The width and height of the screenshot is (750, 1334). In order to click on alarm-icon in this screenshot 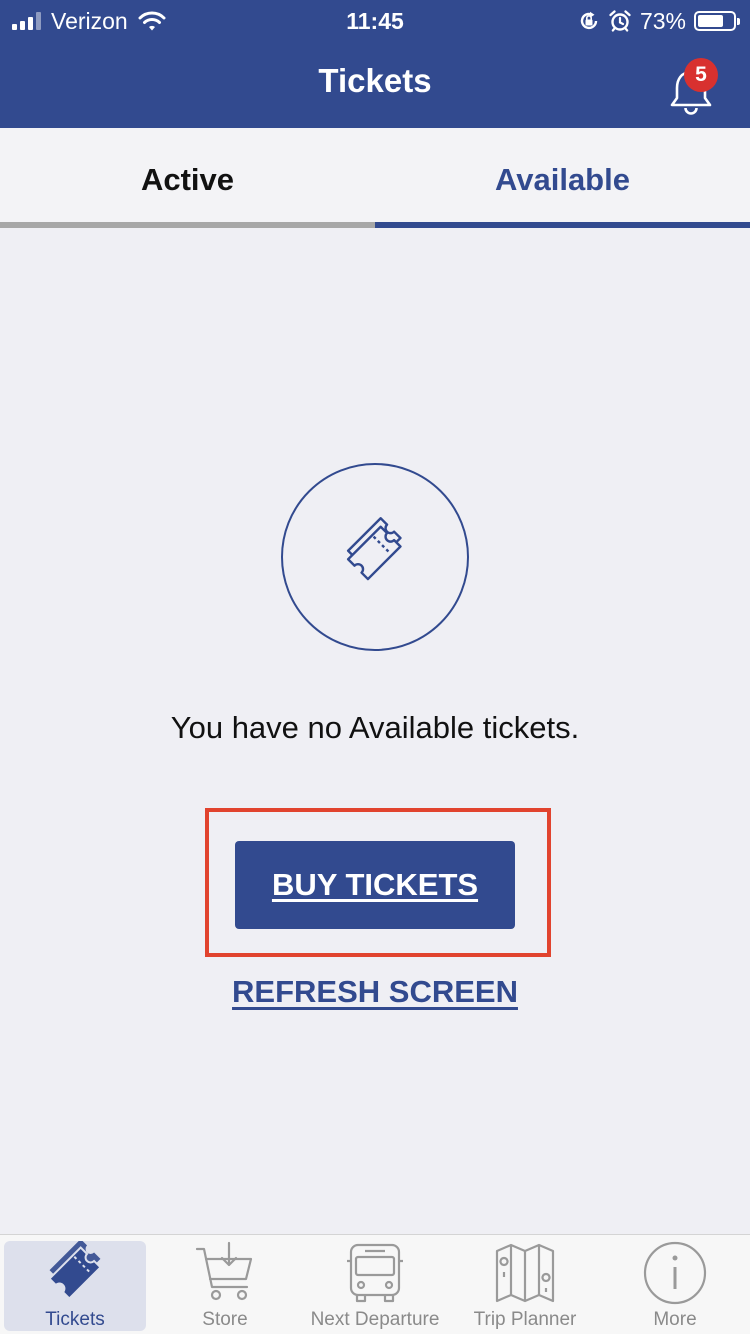, I will do `click(620, 21)`.